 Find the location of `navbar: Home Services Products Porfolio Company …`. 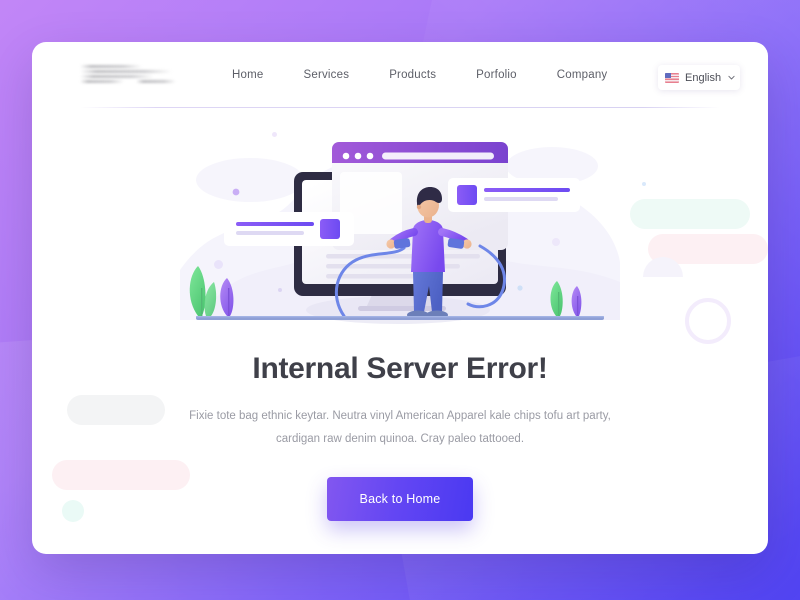

navbar: Home Services Products Porfolio Company … is located at coordinates (400, 75).